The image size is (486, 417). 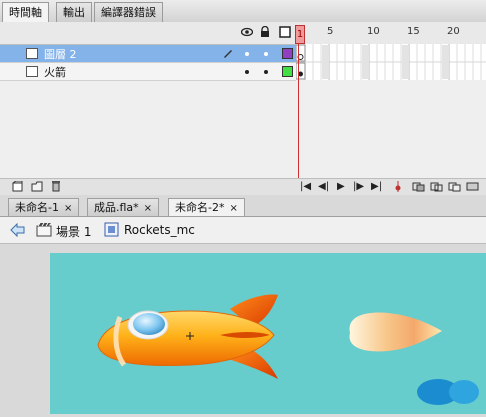 I want to click on rocket-graphic, so click(x=187, y=336).